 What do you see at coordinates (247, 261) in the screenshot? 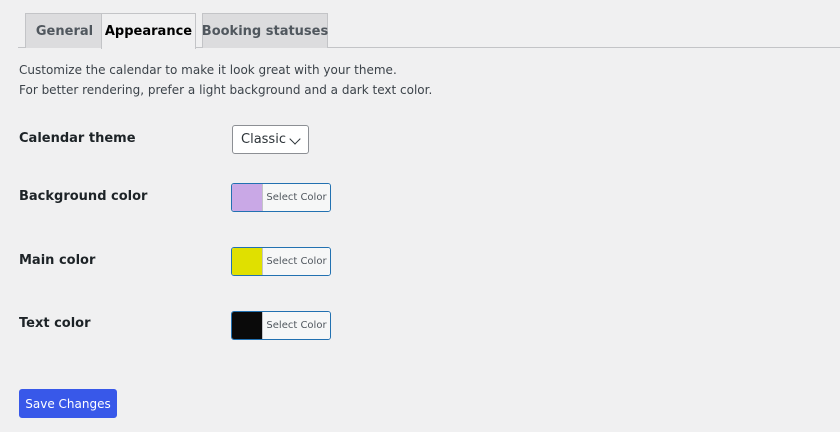
I see `main-color-swatch` at bounding box center [247, 261].